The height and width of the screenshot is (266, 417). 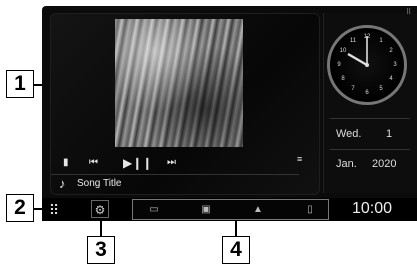 What do you see at coordinates (20, 208) in the screenshot?
I see `callout-2: 2` at bounding box center [20, 208].